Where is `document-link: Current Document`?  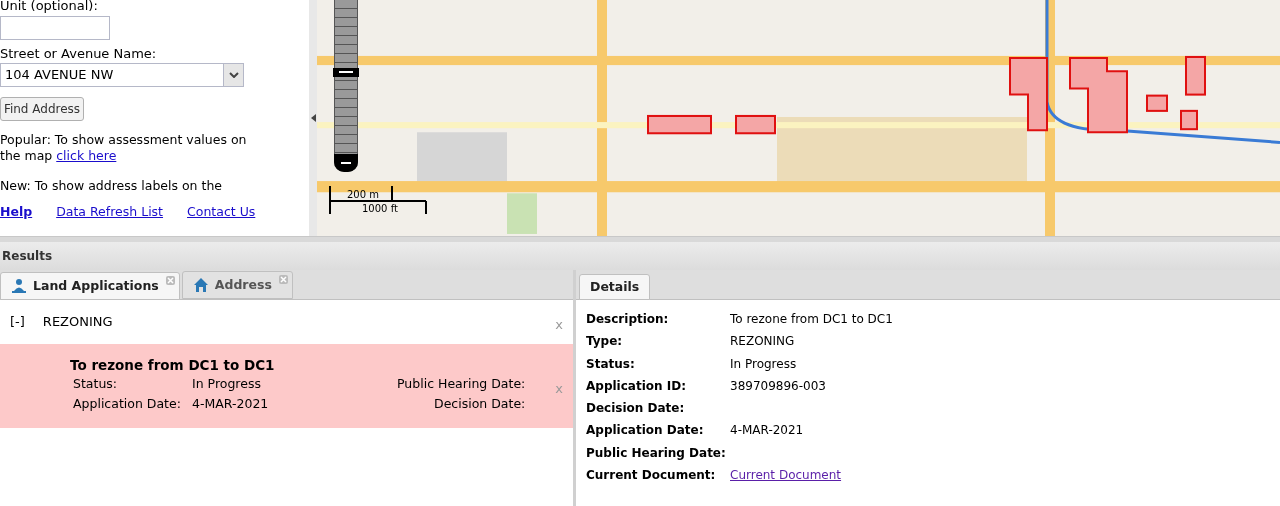
document-link: Current Document is located at coordinates (786, 475).